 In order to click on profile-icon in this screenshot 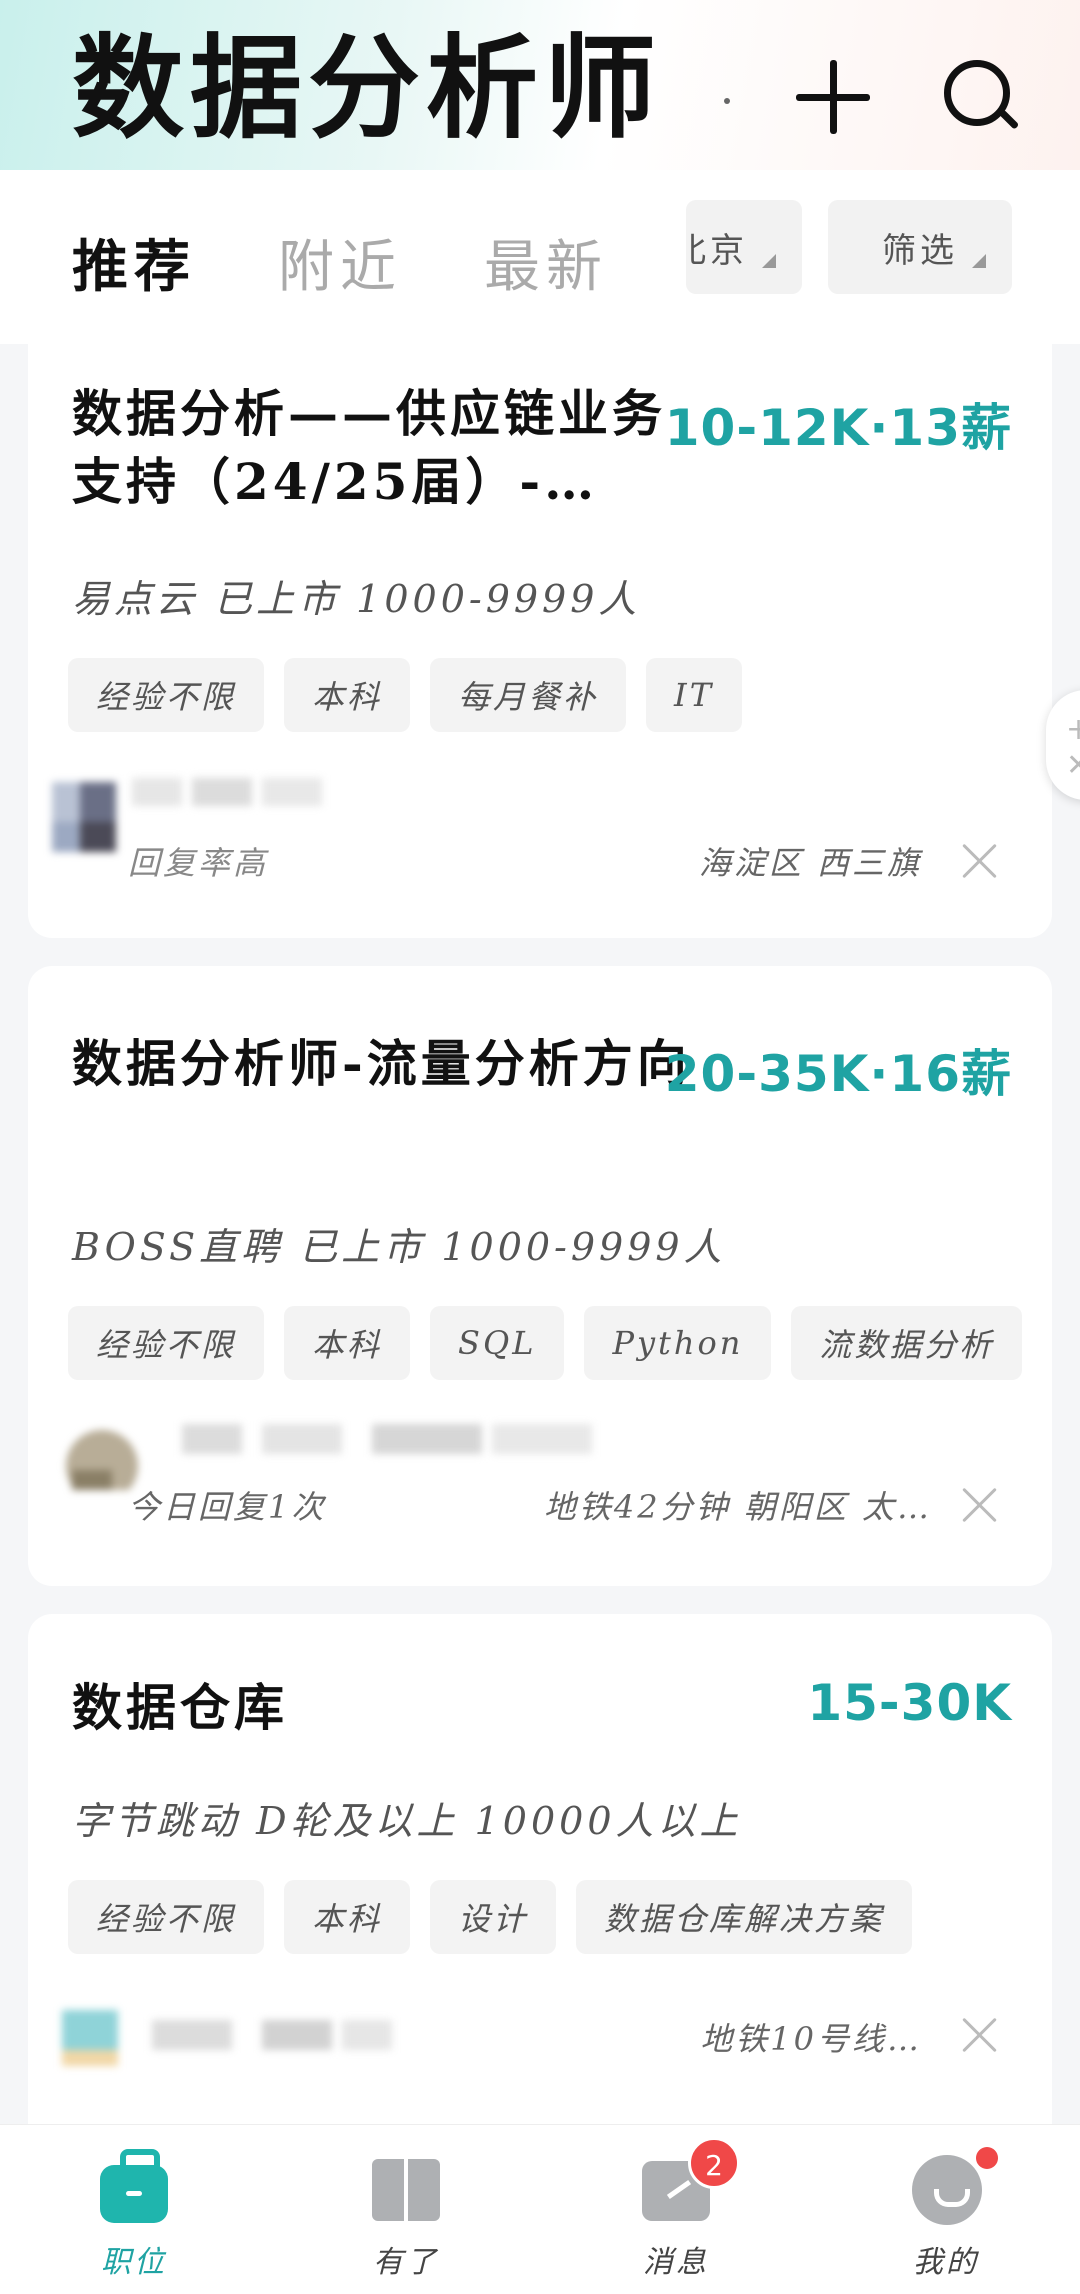, I will do `click(947, 2190)`.